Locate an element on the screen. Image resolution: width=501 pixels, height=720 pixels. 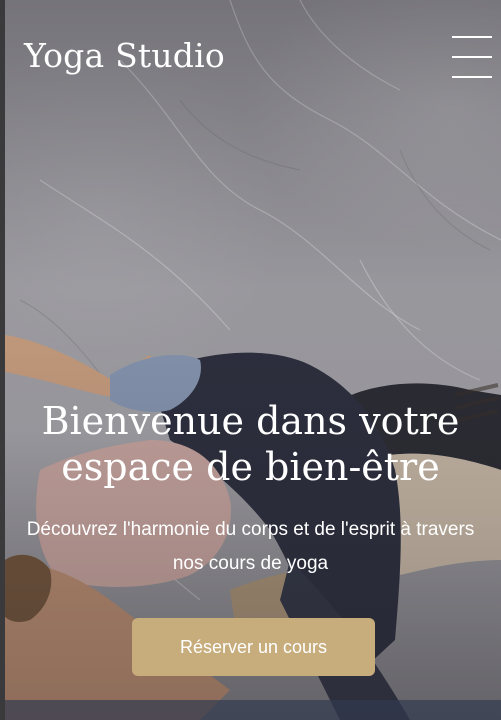
menu-button is located at coordinates (472, 58).